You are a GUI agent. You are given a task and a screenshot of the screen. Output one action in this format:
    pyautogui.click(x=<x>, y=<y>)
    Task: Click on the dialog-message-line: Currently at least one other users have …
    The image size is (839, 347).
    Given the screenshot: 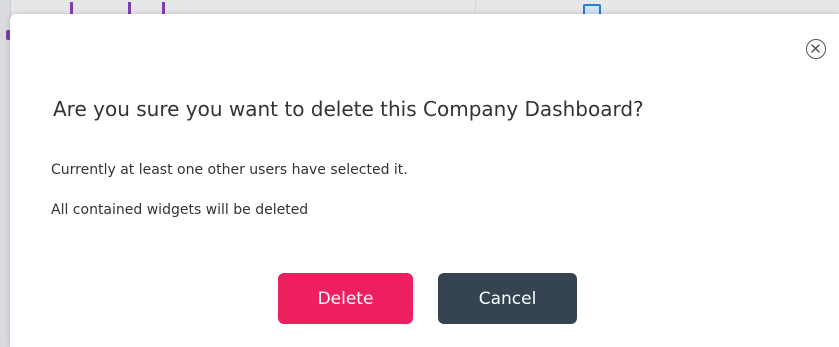 What is the action you would take?
    pyautogui.click(x=229, y=170)
    